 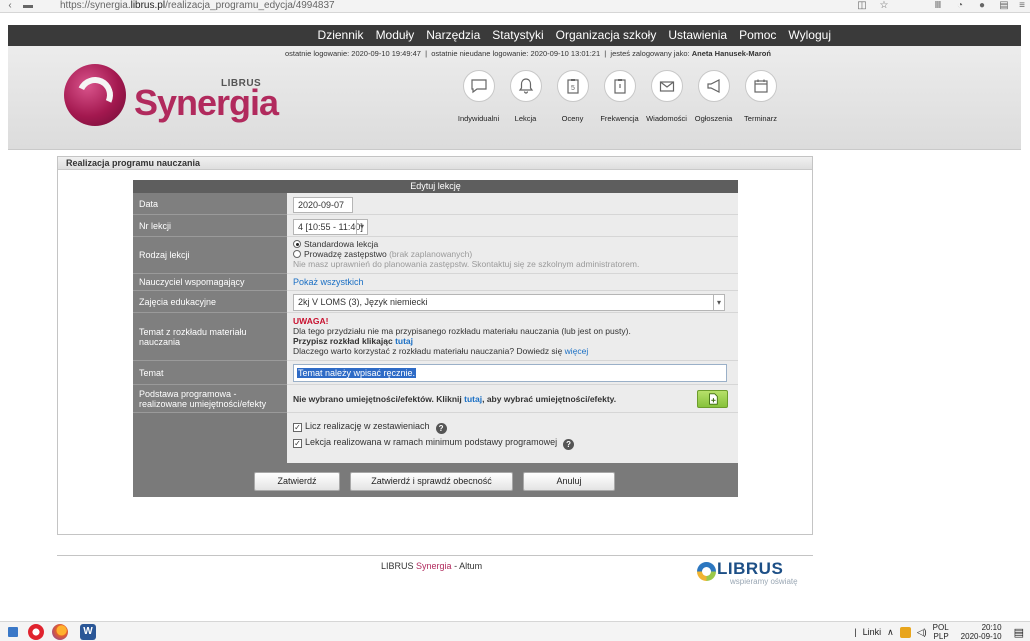 What do you see at coordinates (323, 205) in the screenshot?
I see `date-input: 2020-09-07` at bounding box center [323, 205].